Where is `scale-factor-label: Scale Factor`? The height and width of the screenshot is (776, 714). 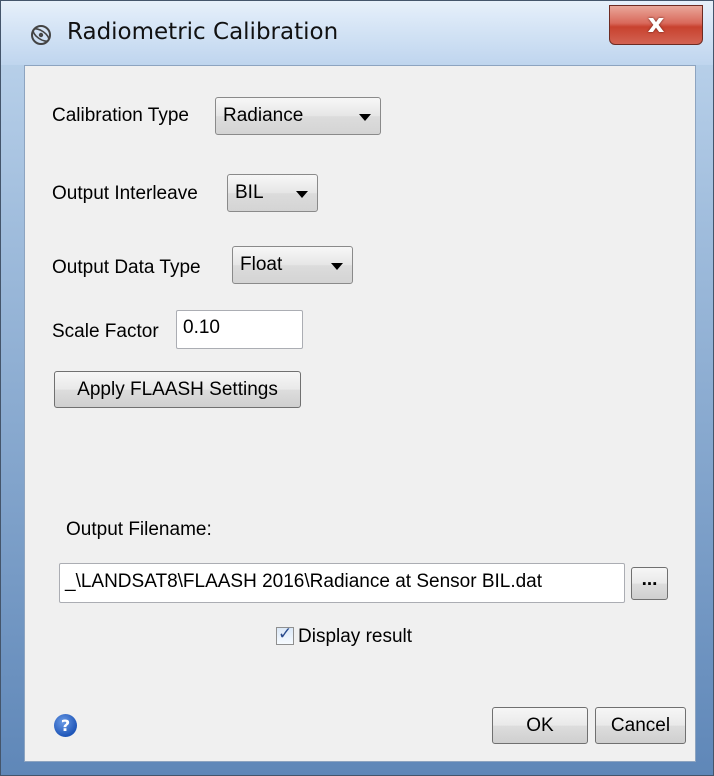 scale-factor-label: Scale Factor is located at coordinates (105, 331).